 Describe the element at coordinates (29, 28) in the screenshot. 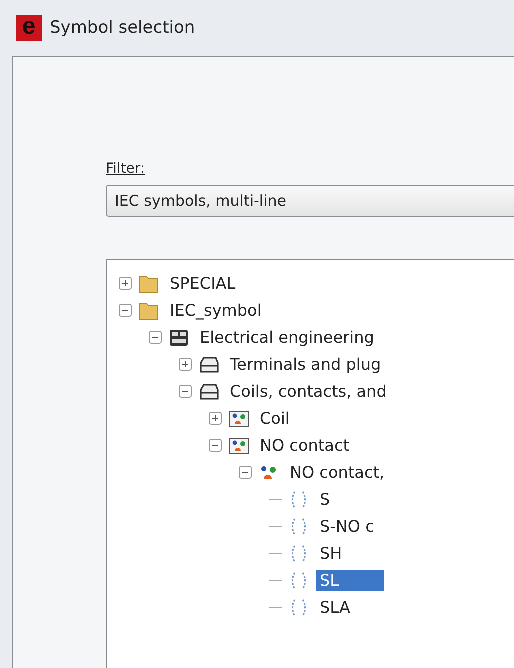

I see `app-logo: e` at that location.